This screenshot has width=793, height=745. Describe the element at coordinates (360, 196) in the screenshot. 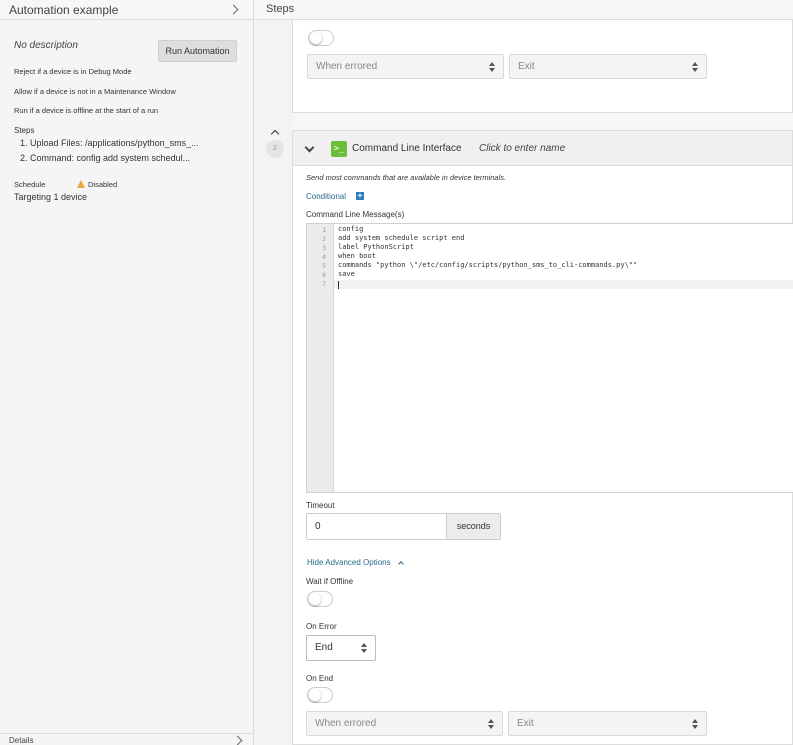

I see `add-condition-icon: +` at that location.